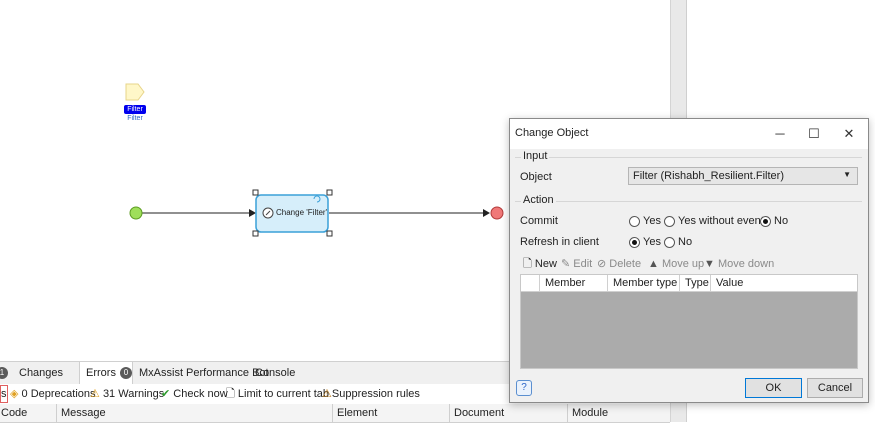 This screenshot has width=875, height=423. I want to click on commit-yes-without-events-label: Yes without events, so click(723, 221).